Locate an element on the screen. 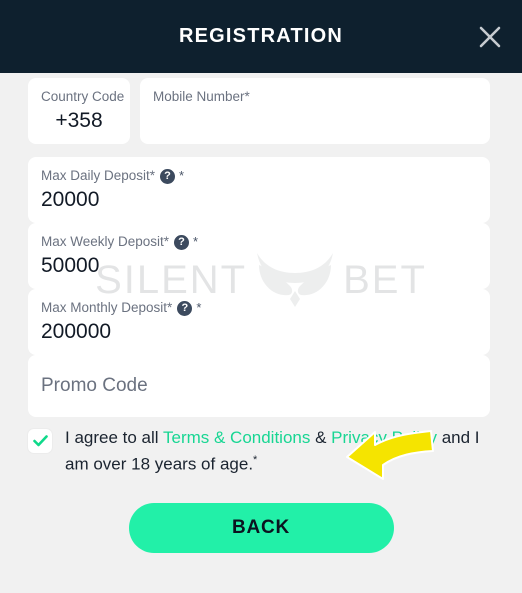 The width and height of the screenshot is (522, 593). privacy-policy-link: Privacy Policy is located at coordinates (384, 437).